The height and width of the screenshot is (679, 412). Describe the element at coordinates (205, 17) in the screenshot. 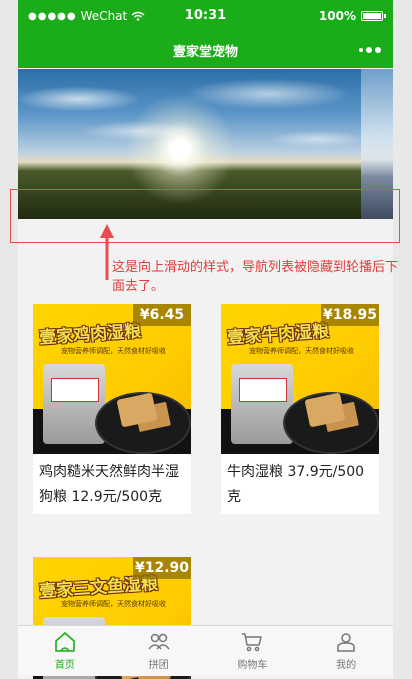

I see `status-bar: ●●●●● WeChat 10:31 100%` at that location.